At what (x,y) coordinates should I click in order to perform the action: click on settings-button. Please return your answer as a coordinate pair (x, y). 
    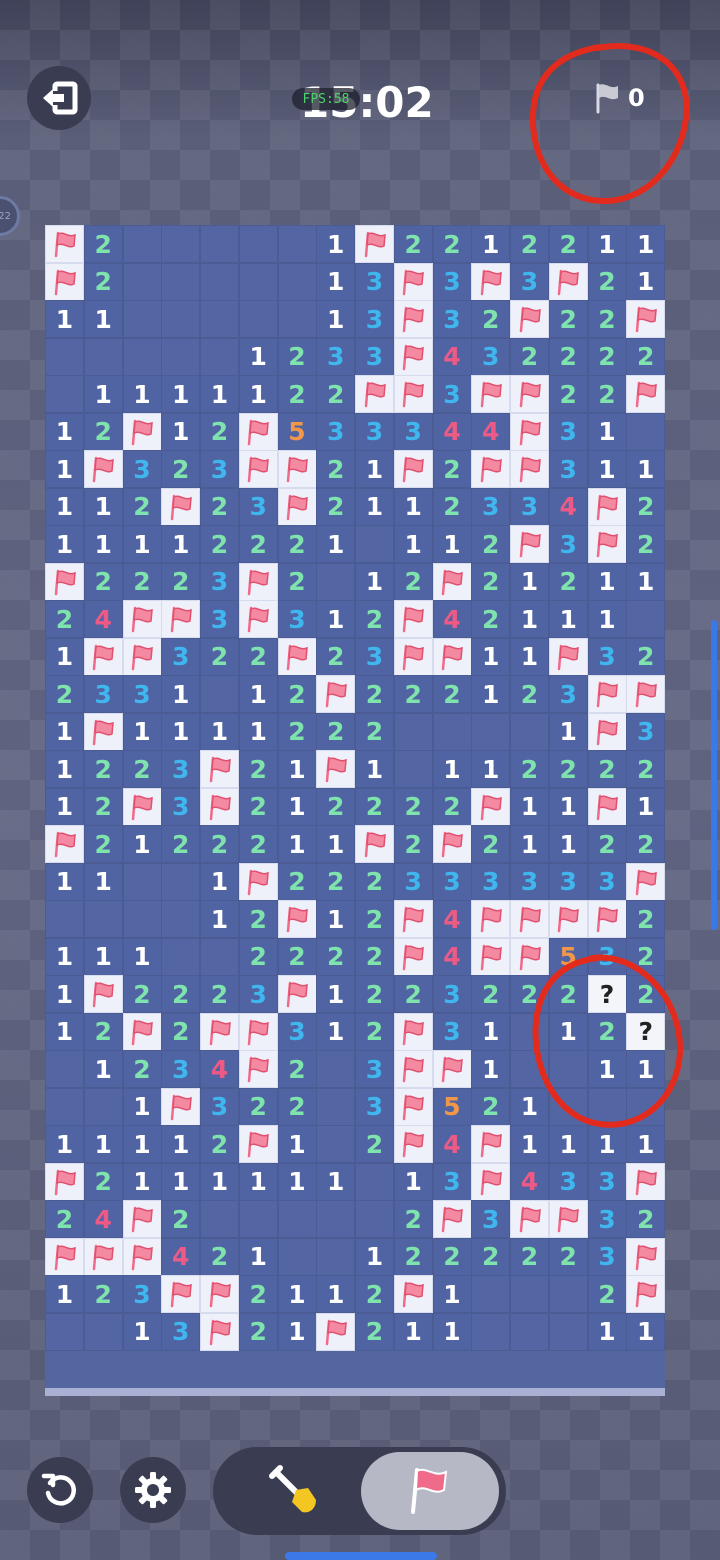
    Looking at the image, I should click on (153, 1490).